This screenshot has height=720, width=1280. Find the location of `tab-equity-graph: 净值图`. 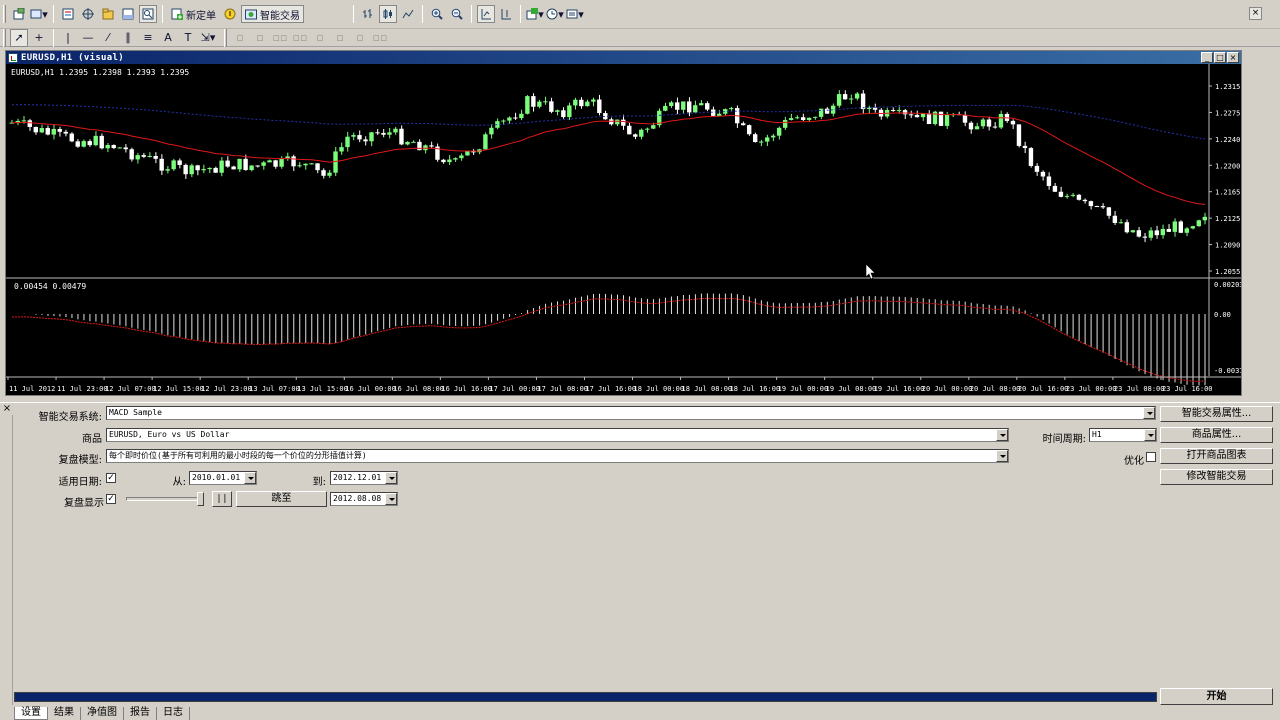

tab-equity-graph: 净值图 is located at coordinates (102, 713).